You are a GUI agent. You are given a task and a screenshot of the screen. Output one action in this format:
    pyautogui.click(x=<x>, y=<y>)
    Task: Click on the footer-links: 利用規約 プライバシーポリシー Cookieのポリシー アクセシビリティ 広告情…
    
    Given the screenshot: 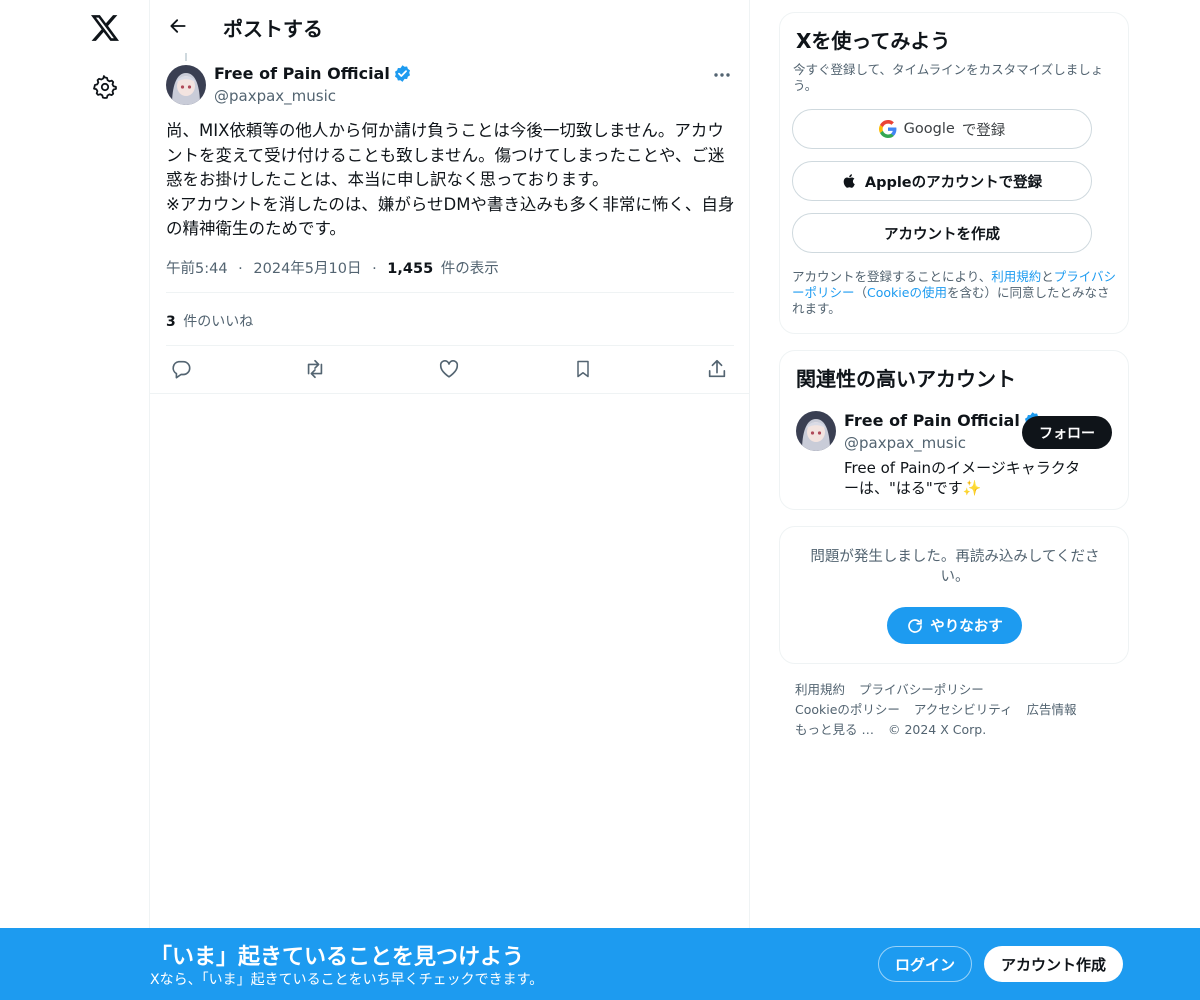 What is the action you would take?
    pyautogui.click(x=960, y=710)
    